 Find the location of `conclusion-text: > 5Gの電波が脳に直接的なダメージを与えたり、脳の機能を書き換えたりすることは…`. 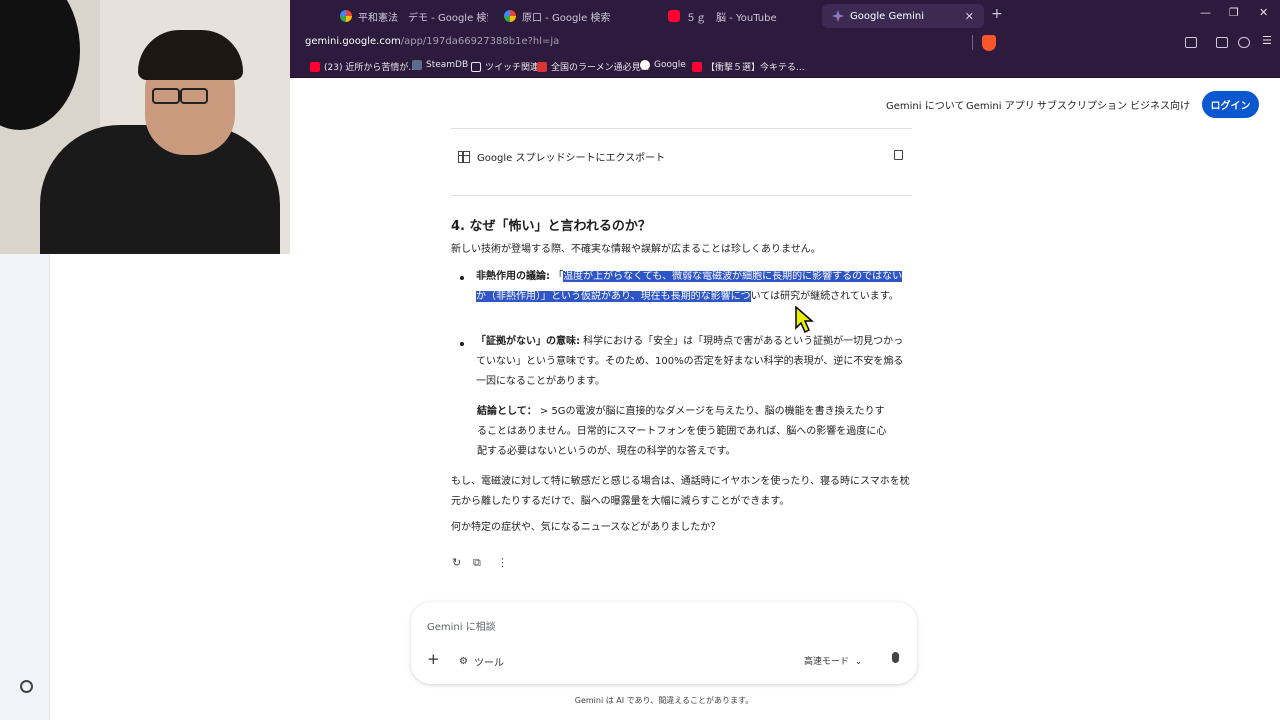

conclusion-text: > 5Gの電波が脳に直接的なダメージを与えたり、脳の機能を書き換えたりすることは… is located at coordinates (682, 431).